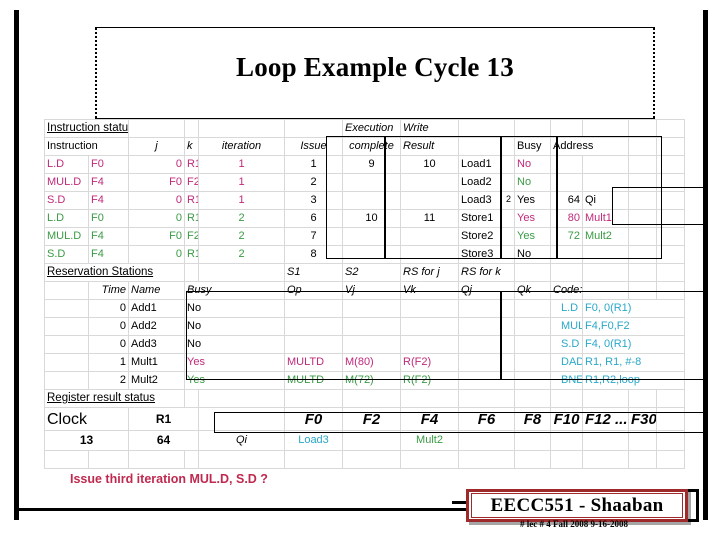  What do you see at coordinates (313, 218) in the screenshot?
I see `instruction-issue: 6` at bounding box center [313, 218].